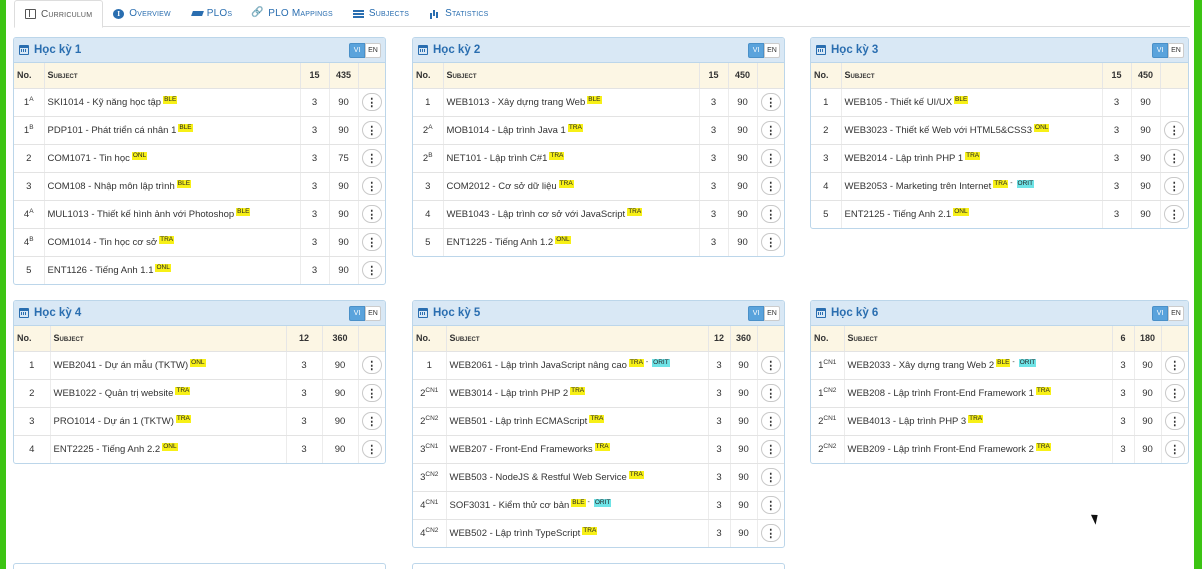  What do you see at coordinates (100, 271) in the screenshot?
I see `subject-name: ENT1126 - Tiếng Anh 1.1` at bounding box center [100, 271].